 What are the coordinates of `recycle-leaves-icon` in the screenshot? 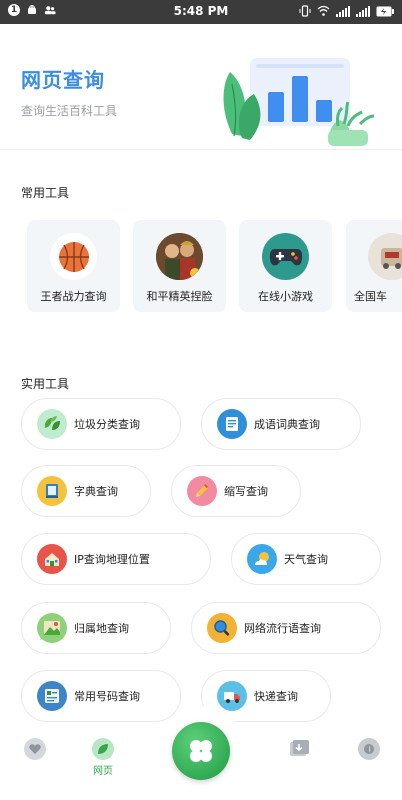 It's located at (52, 424).